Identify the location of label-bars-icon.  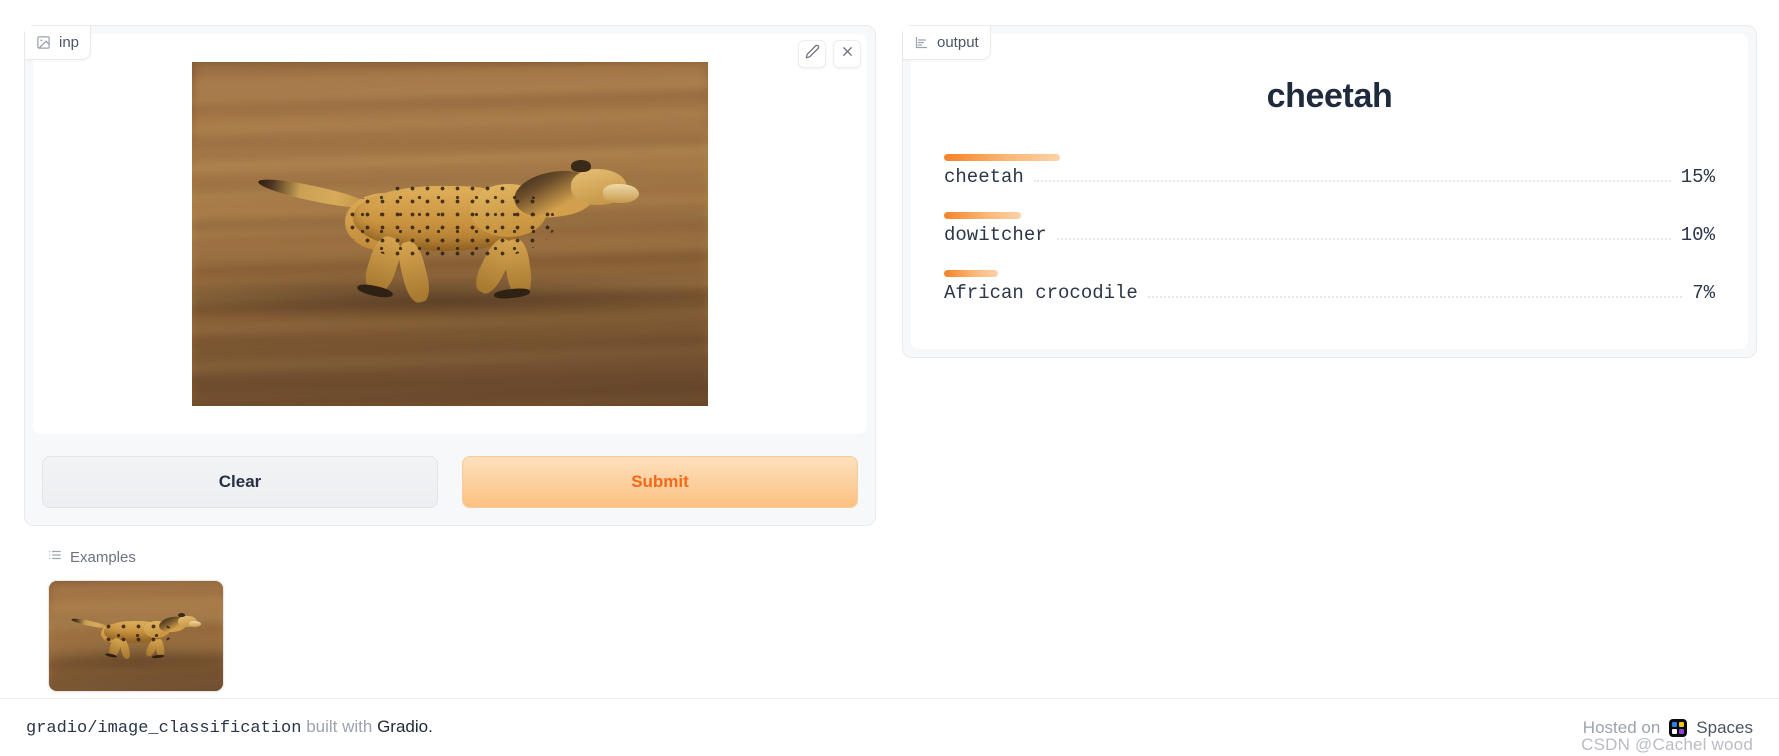
(921, 42).